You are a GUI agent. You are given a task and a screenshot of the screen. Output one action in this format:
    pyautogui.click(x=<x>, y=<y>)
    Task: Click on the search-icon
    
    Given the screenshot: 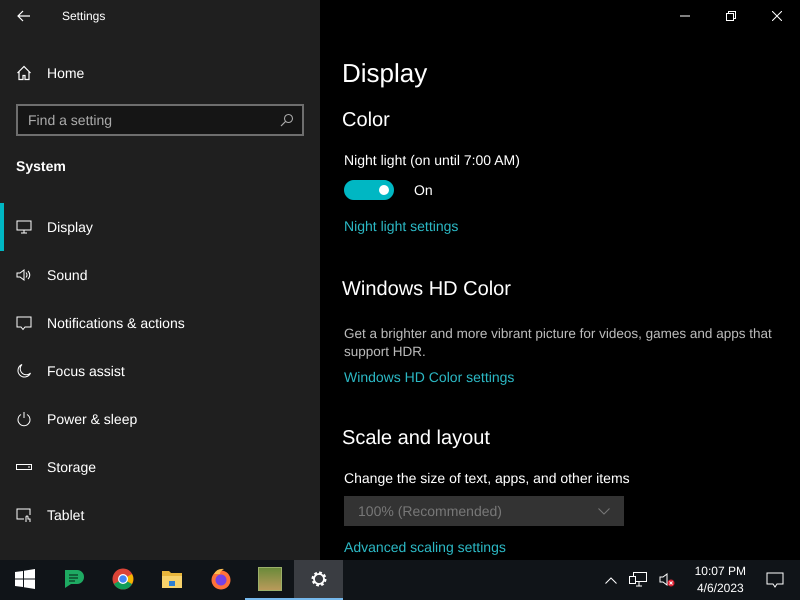 What is the action you would take?
    pyautogui.click(x=287, y=120)
    